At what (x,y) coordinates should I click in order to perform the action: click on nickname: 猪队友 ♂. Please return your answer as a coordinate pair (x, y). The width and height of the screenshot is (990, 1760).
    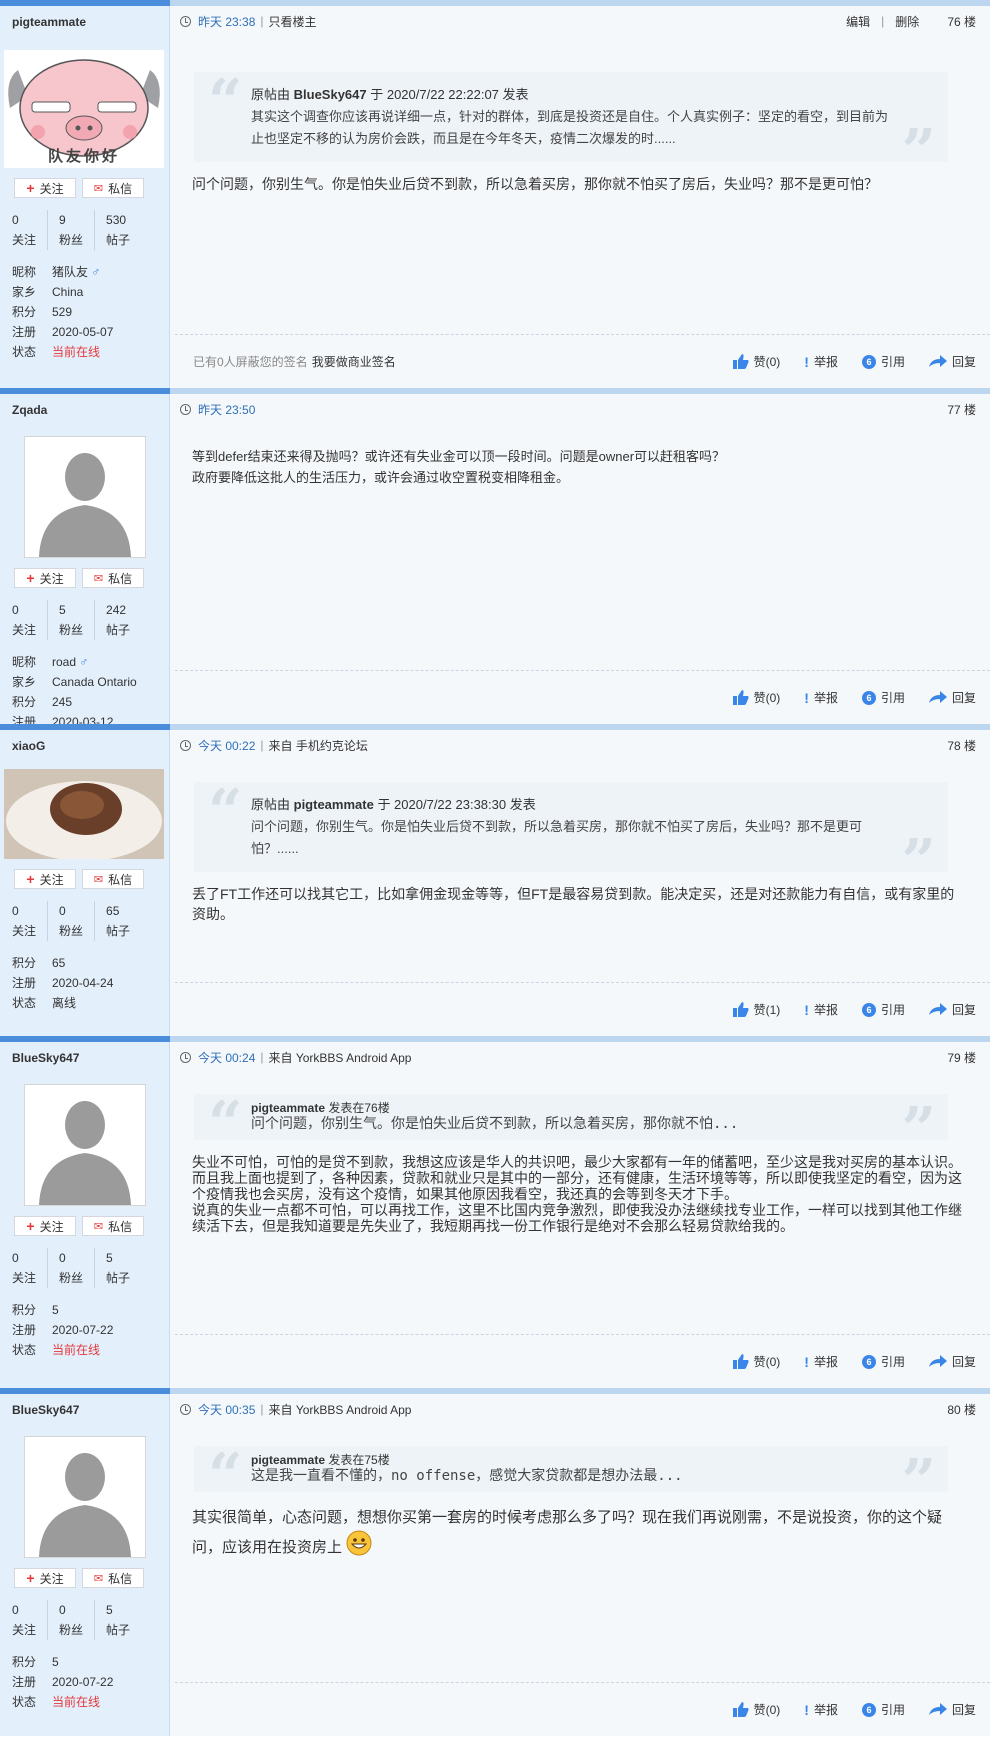
    Looking at the image, I should click on (76, 272).